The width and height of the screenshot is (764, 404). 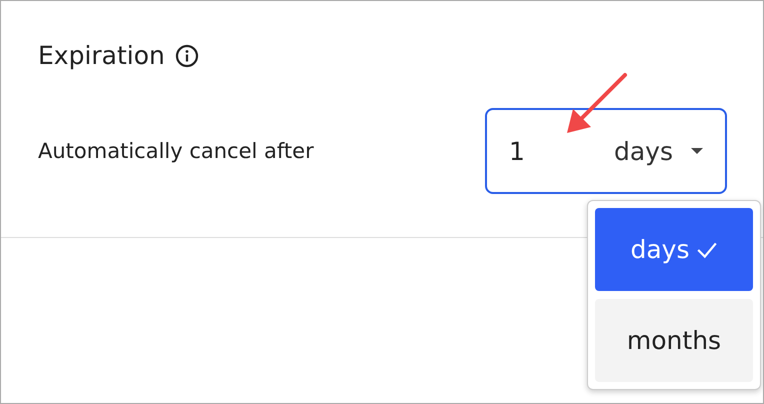 What do you see at coordinates (101, 55) in the screenshot?
I see `section-title: Expiration` at bounding box center [101, 55].